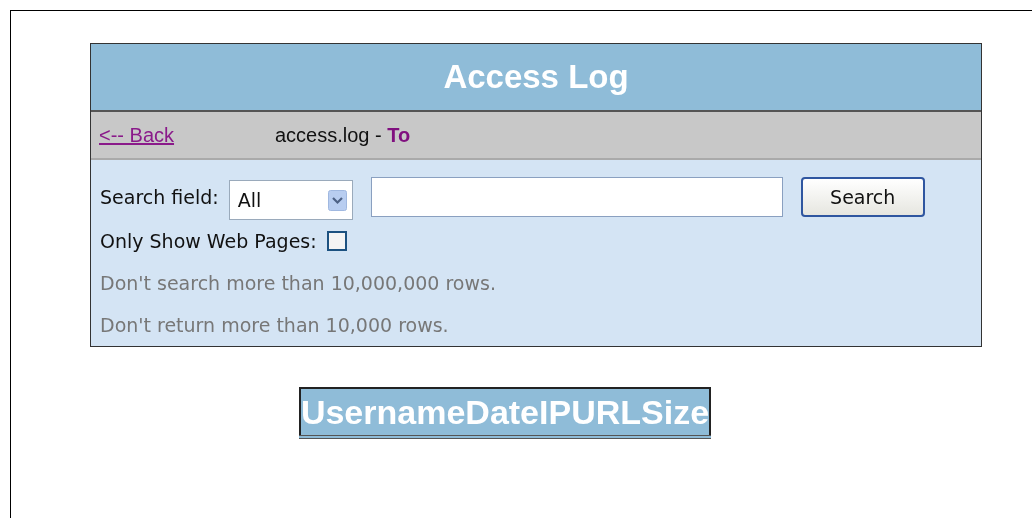  I want to click on column-header: Username, so click(382, 412).